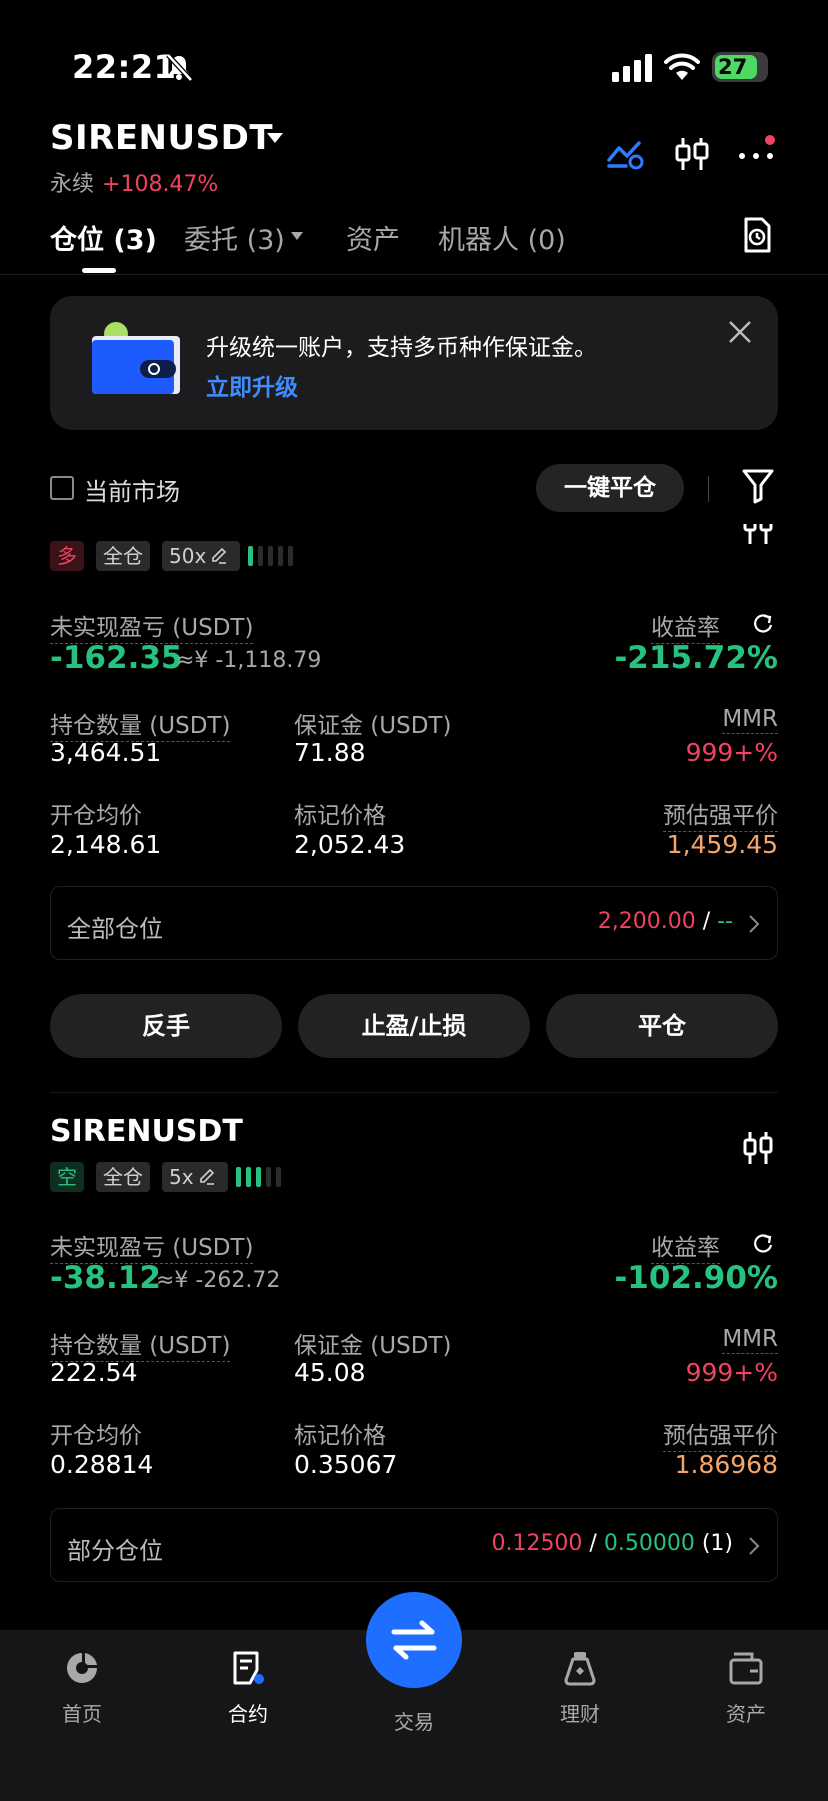  What do you see at coordinates (275, 138) in the screenshot?
I see `caret-down-icon` at bounding box center [275, 138].